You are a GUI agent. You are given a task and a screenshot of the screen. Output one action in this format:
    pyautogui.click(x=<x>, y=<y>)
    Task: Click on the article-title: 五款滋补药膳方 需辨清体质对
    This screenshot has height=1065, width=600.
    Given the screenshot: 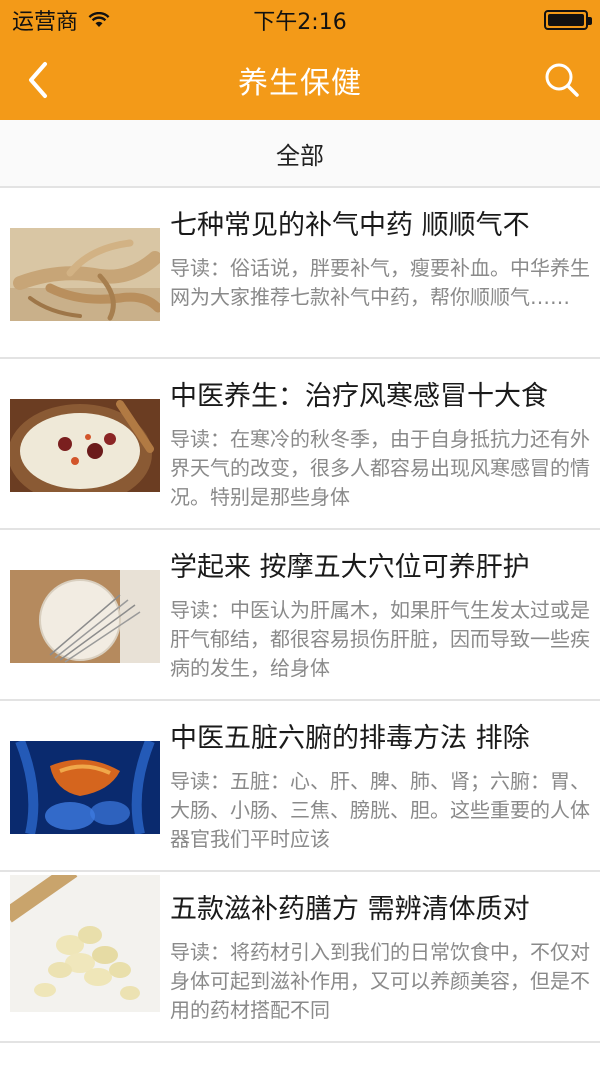 What is the action you would take?
    pyautogui.click(x=350, y=909)
    